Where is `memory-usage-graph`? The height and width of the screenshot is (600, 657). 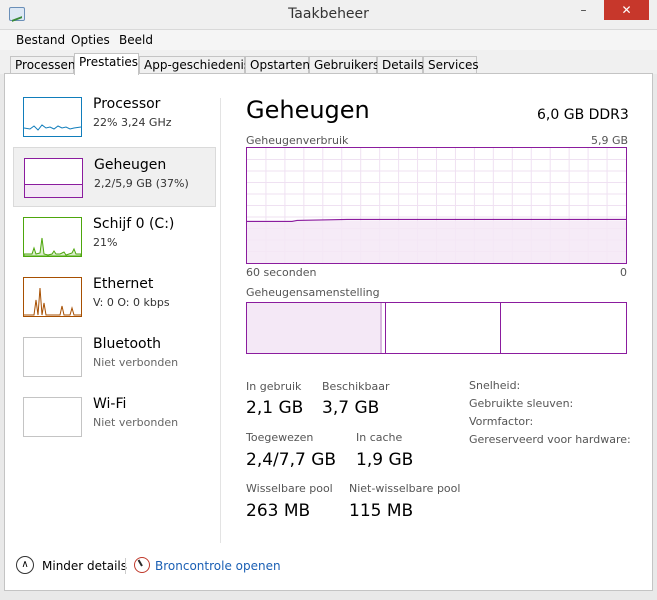 memory-usage-graph is located at coordinates (436, 205).